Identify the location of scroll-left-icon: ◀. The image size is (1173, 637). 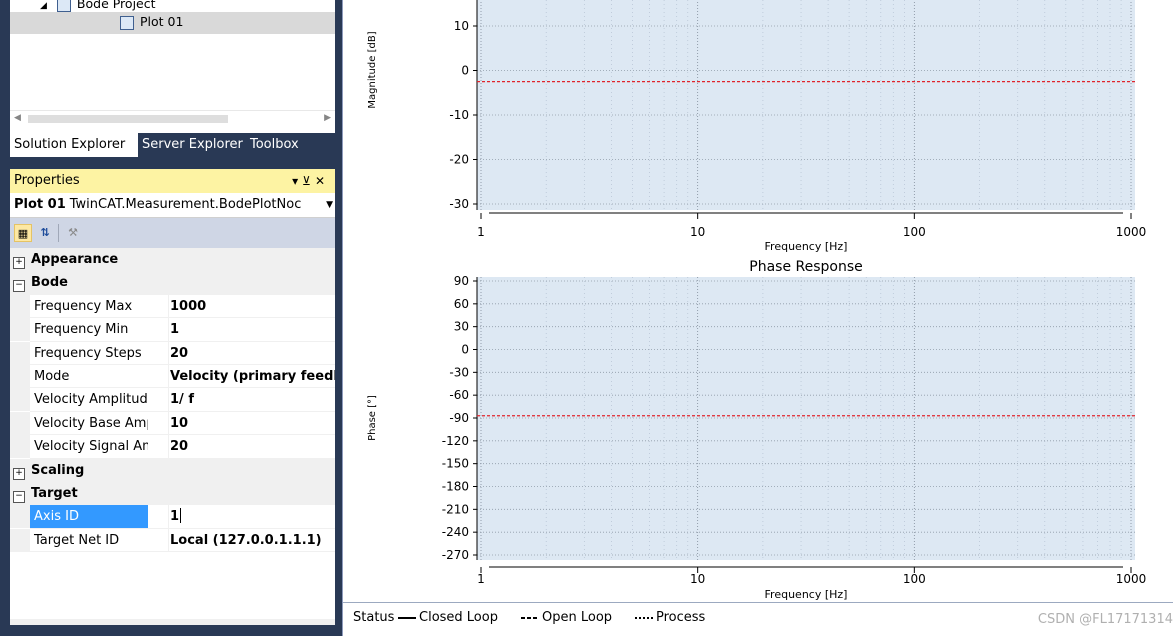
(17, 118).